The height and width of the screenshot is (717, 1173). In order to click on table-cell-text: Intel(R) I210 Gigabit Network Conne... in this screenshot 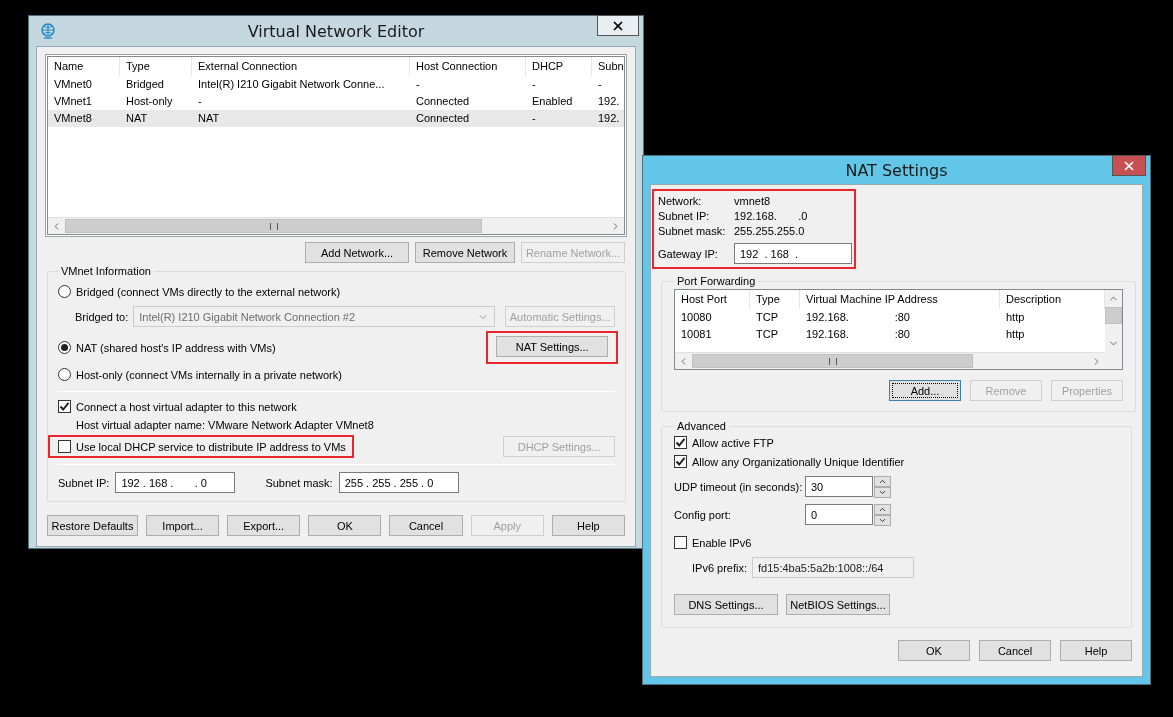, I will do `click(291, 84)`.